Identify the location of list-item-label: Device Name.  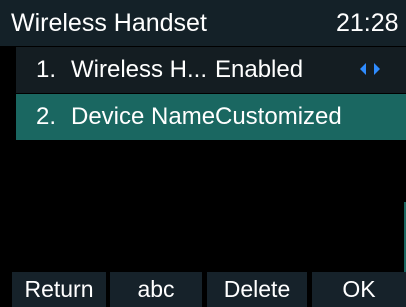
(143, 116).